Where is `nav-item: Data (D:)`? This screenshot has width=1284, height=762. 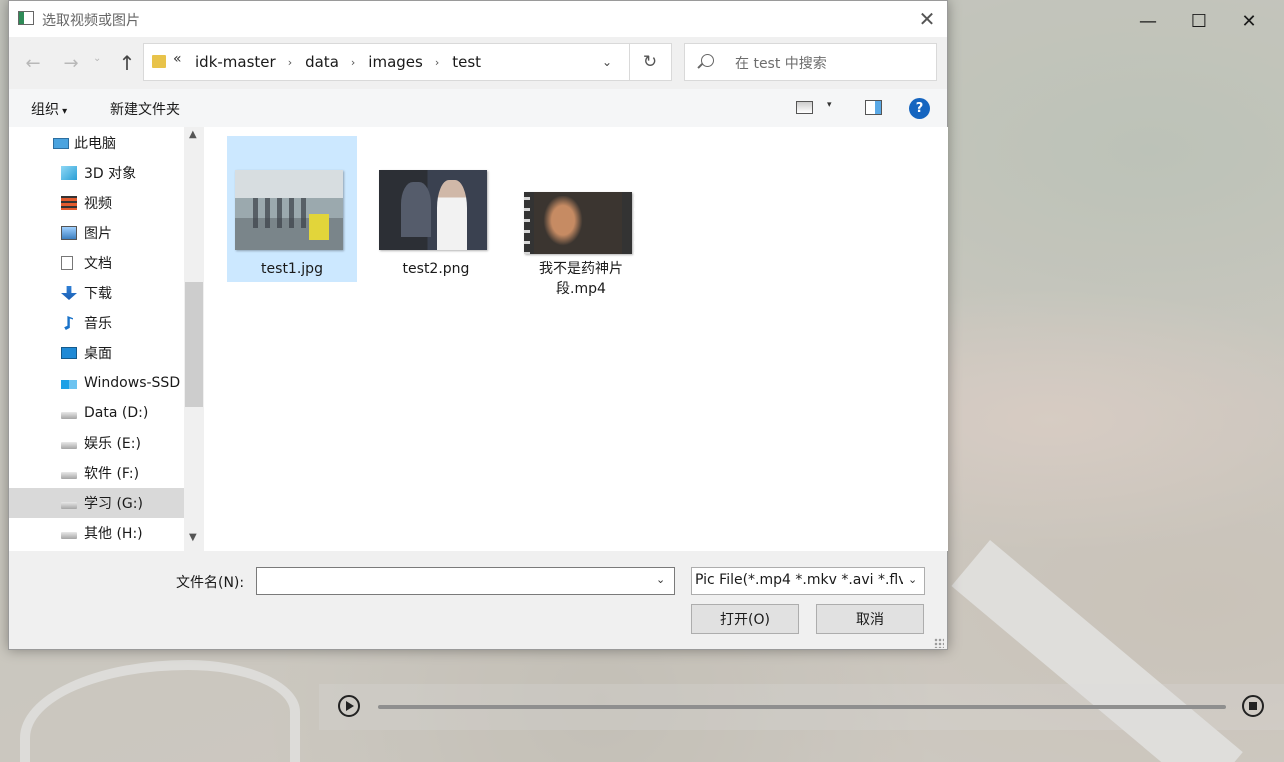 nav-item: Data (D:) is located at coordinates (96, 413).